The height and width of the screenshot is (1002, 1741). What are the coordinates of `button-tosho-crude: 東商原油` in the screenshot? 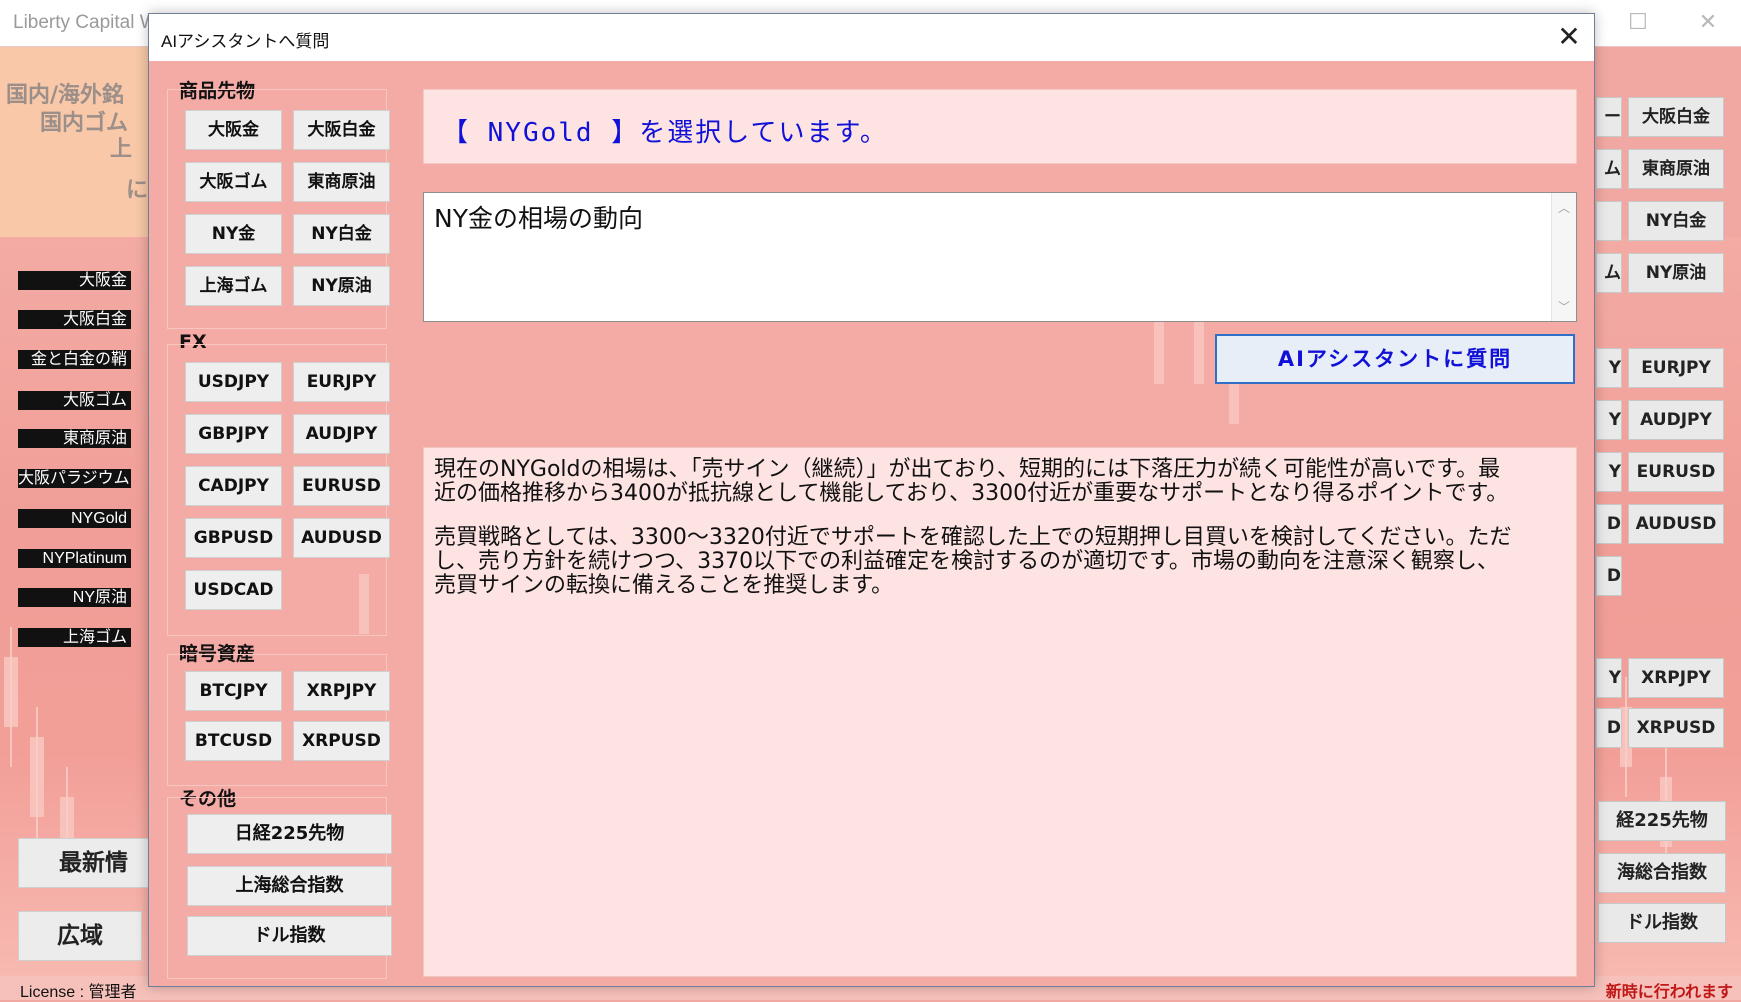 It's located at (341, 182).